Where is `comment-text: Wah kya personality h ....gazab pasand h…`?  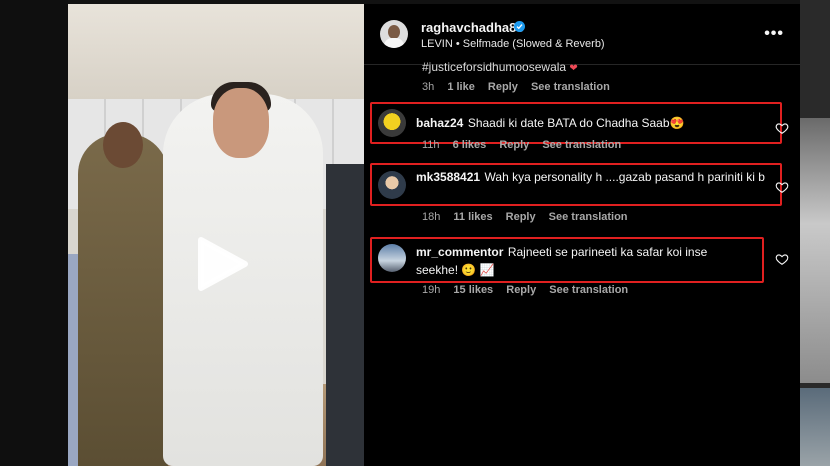
comment-text: Wah kya personality h ....gazab pasand h… is located at coordinates (624, 177).